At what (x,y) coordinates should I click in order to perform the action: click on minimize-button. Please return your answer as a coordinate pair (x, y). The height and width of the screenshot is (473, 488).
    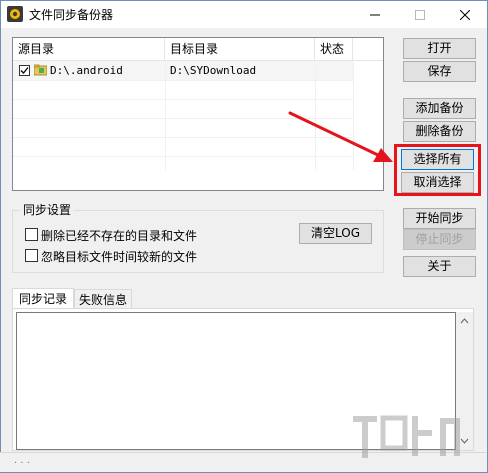
    Looking at the image, I should click on (374, 14).